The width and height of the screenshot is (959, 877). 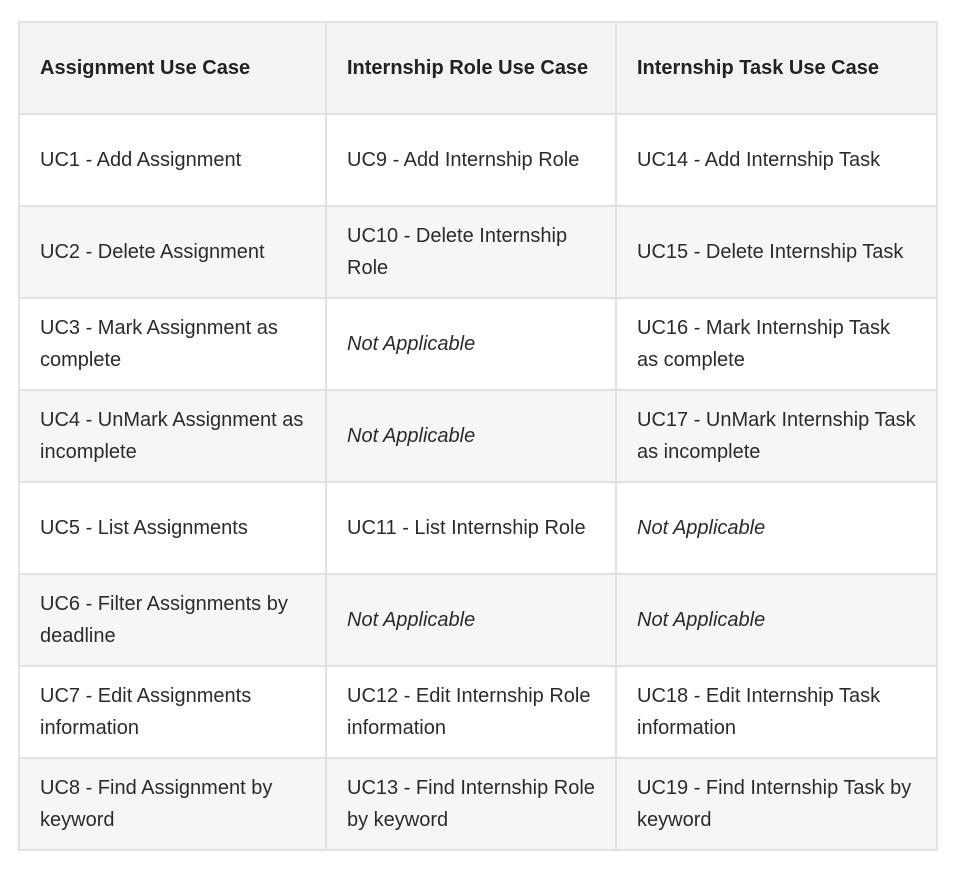 I want to click on table-cell: UC4 - UnMark Assignment as incomplete, so click(x=172, y=436).